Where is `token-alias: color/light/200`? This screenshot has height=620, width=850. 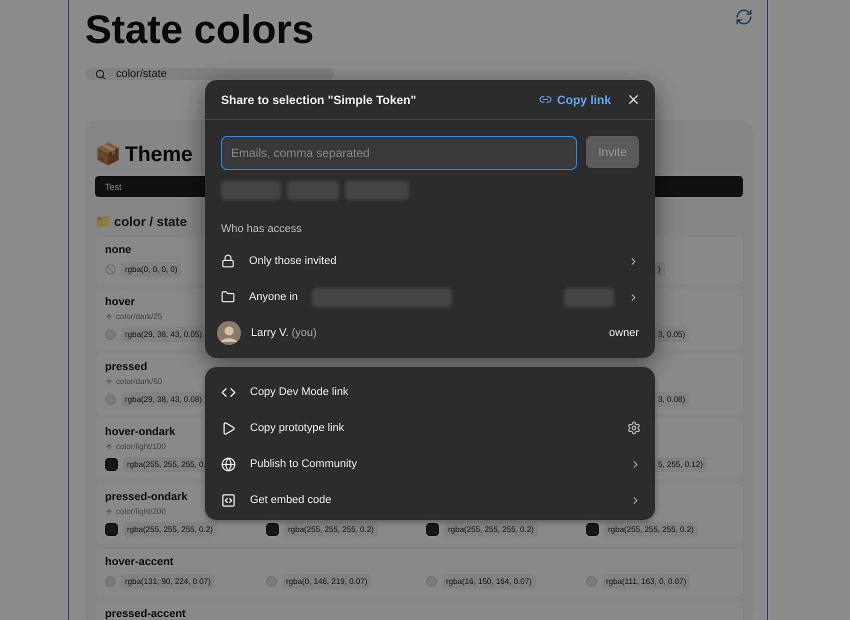 token-alias: color/light/200 is located at coordinates (141, 511).